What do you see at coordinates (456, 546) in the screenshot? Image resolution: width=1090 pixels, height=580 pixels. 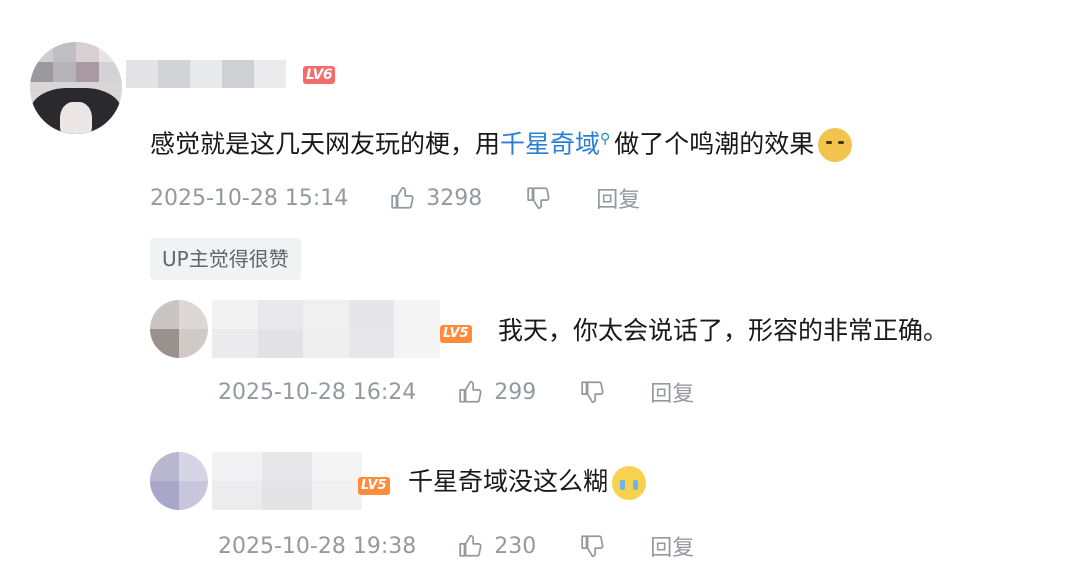 I see `reply-meta: 2025-10-28 19:38 230 回复` at bounding box center [456, 546].